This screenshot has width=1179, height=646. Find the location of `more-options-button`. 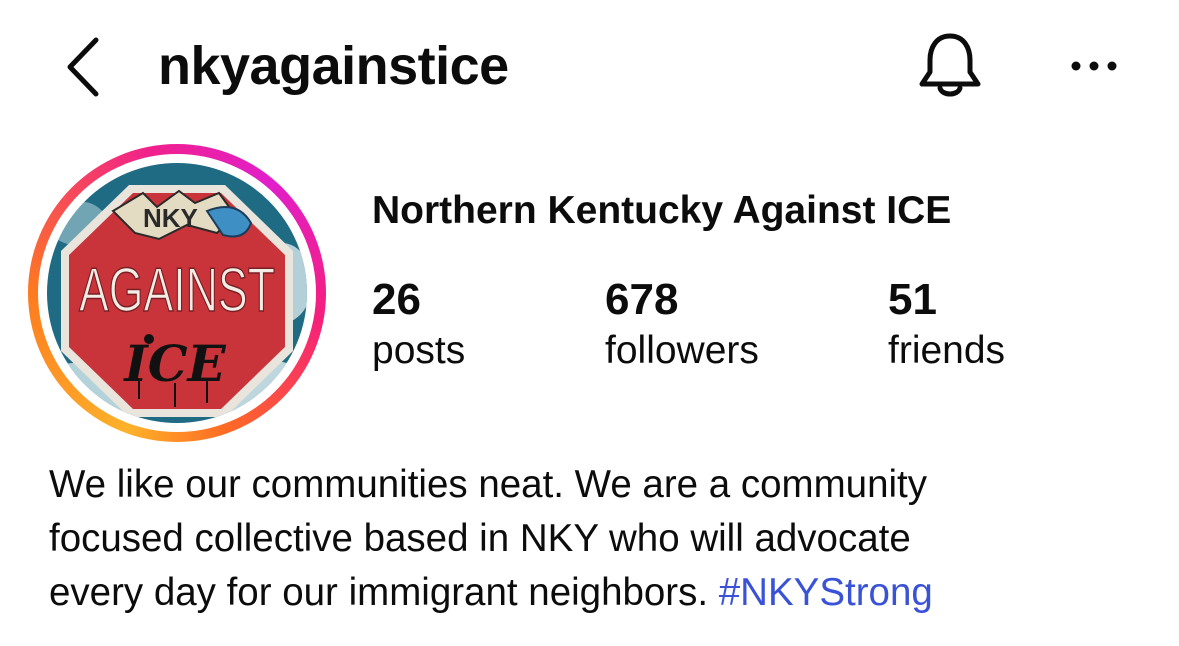

more-options-button is located at coordinates (1096, 66).